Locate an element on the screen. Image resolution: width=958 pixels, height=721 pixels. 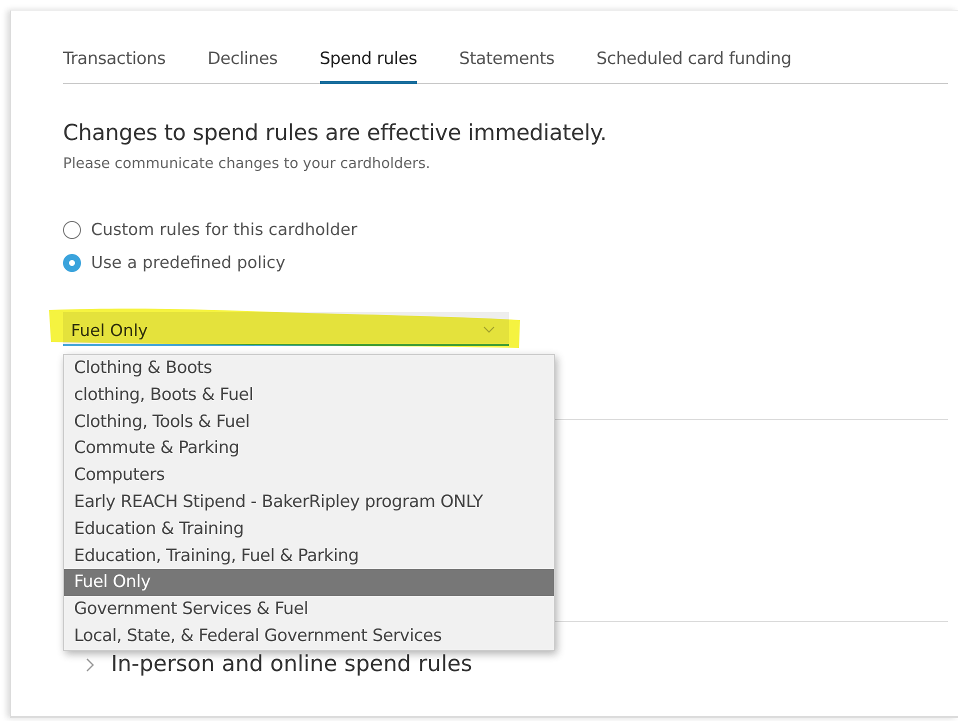
dropdown-option: Commute & Parking is located at coordinates (309, 448).